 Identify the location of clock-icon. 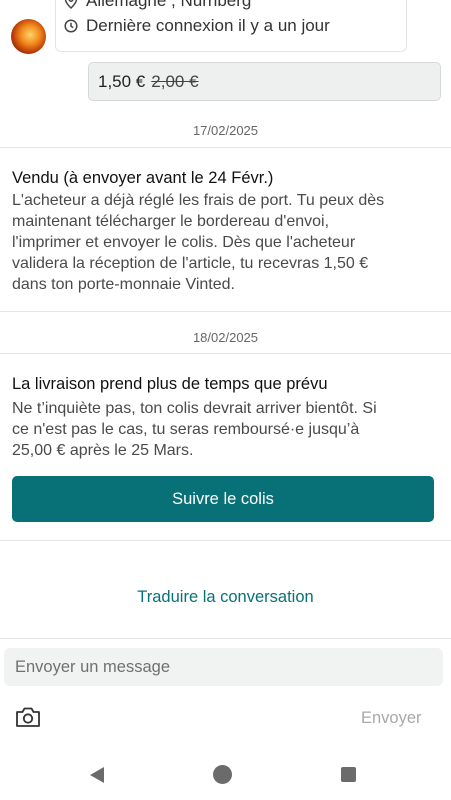
(71, 26).